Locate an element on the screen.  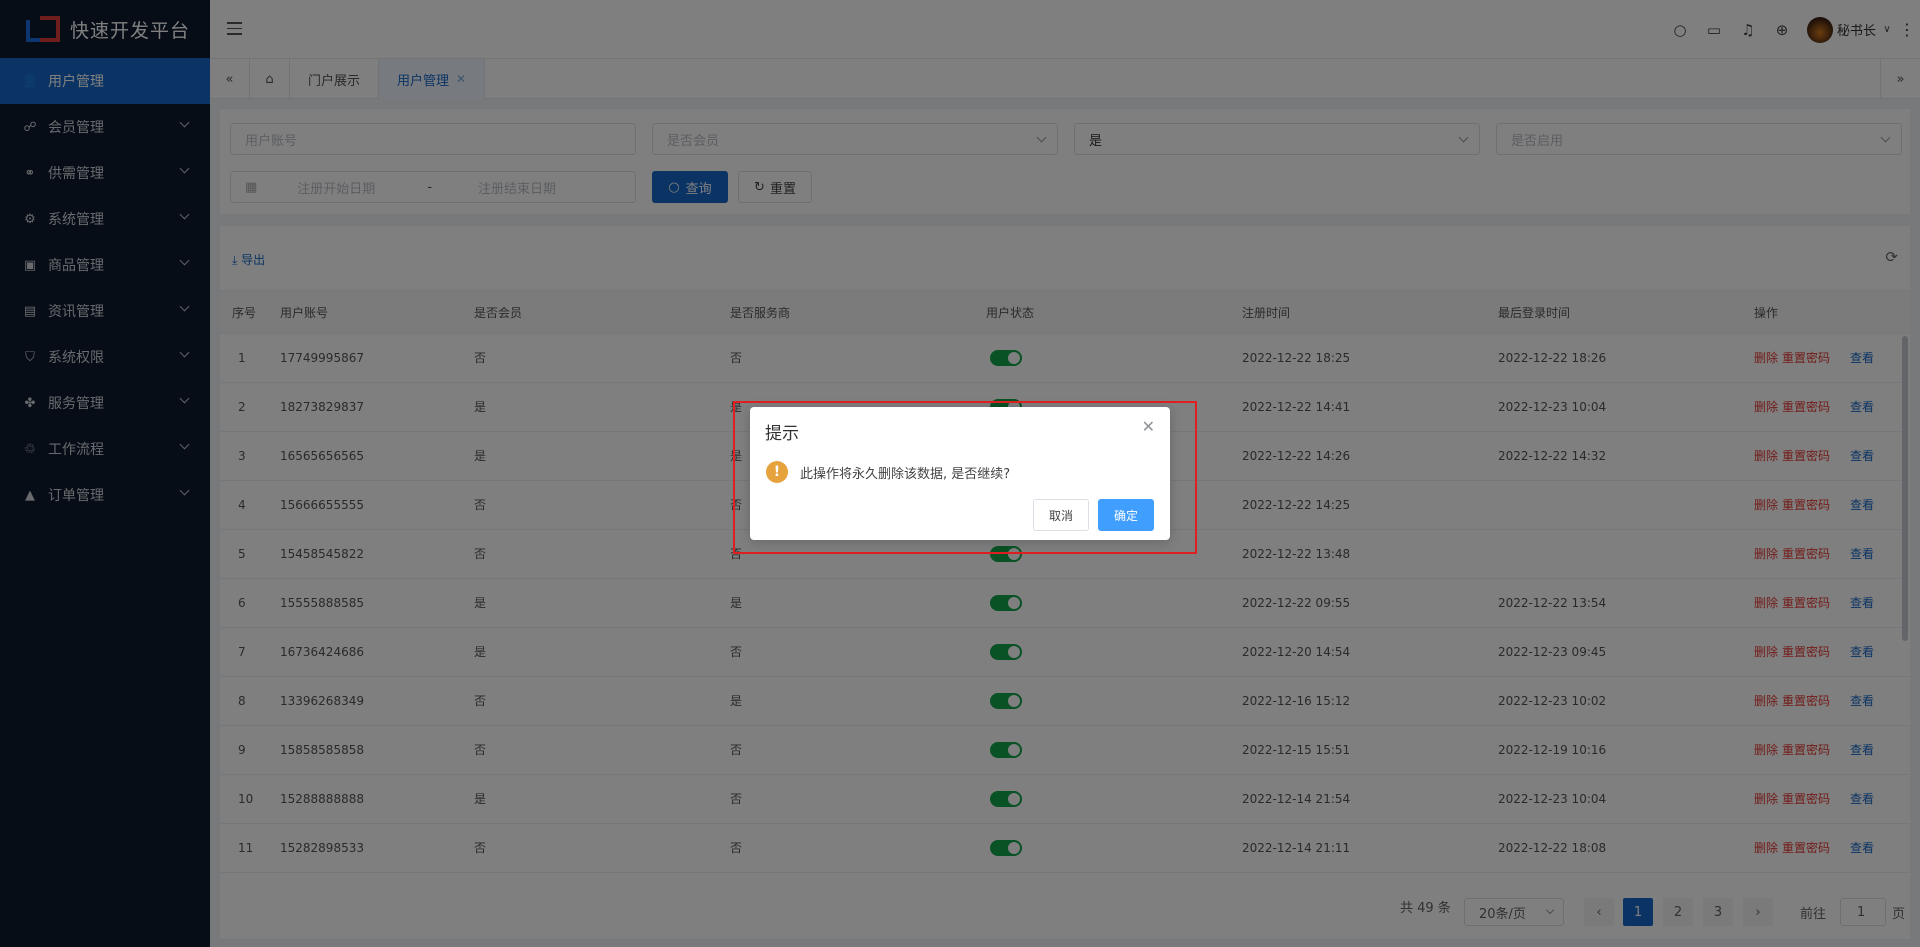
dialog-title: 提示 is located at coordinates (782, 434).